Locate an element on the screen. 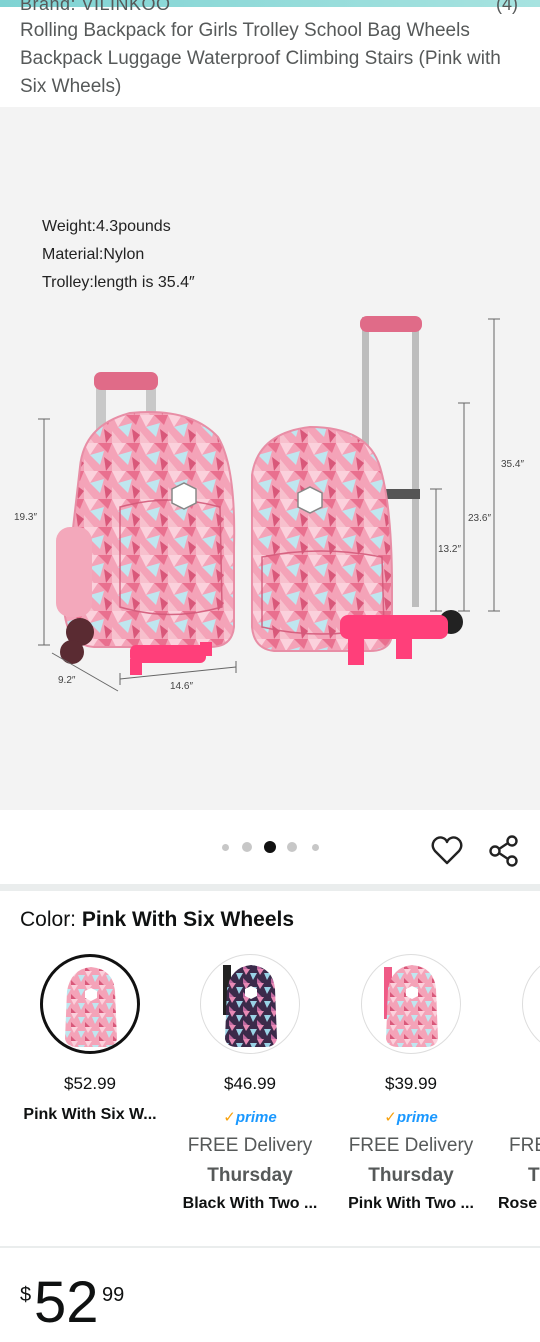  brand-link: Brand: VILINKOO is located at coordinates (95, 7).